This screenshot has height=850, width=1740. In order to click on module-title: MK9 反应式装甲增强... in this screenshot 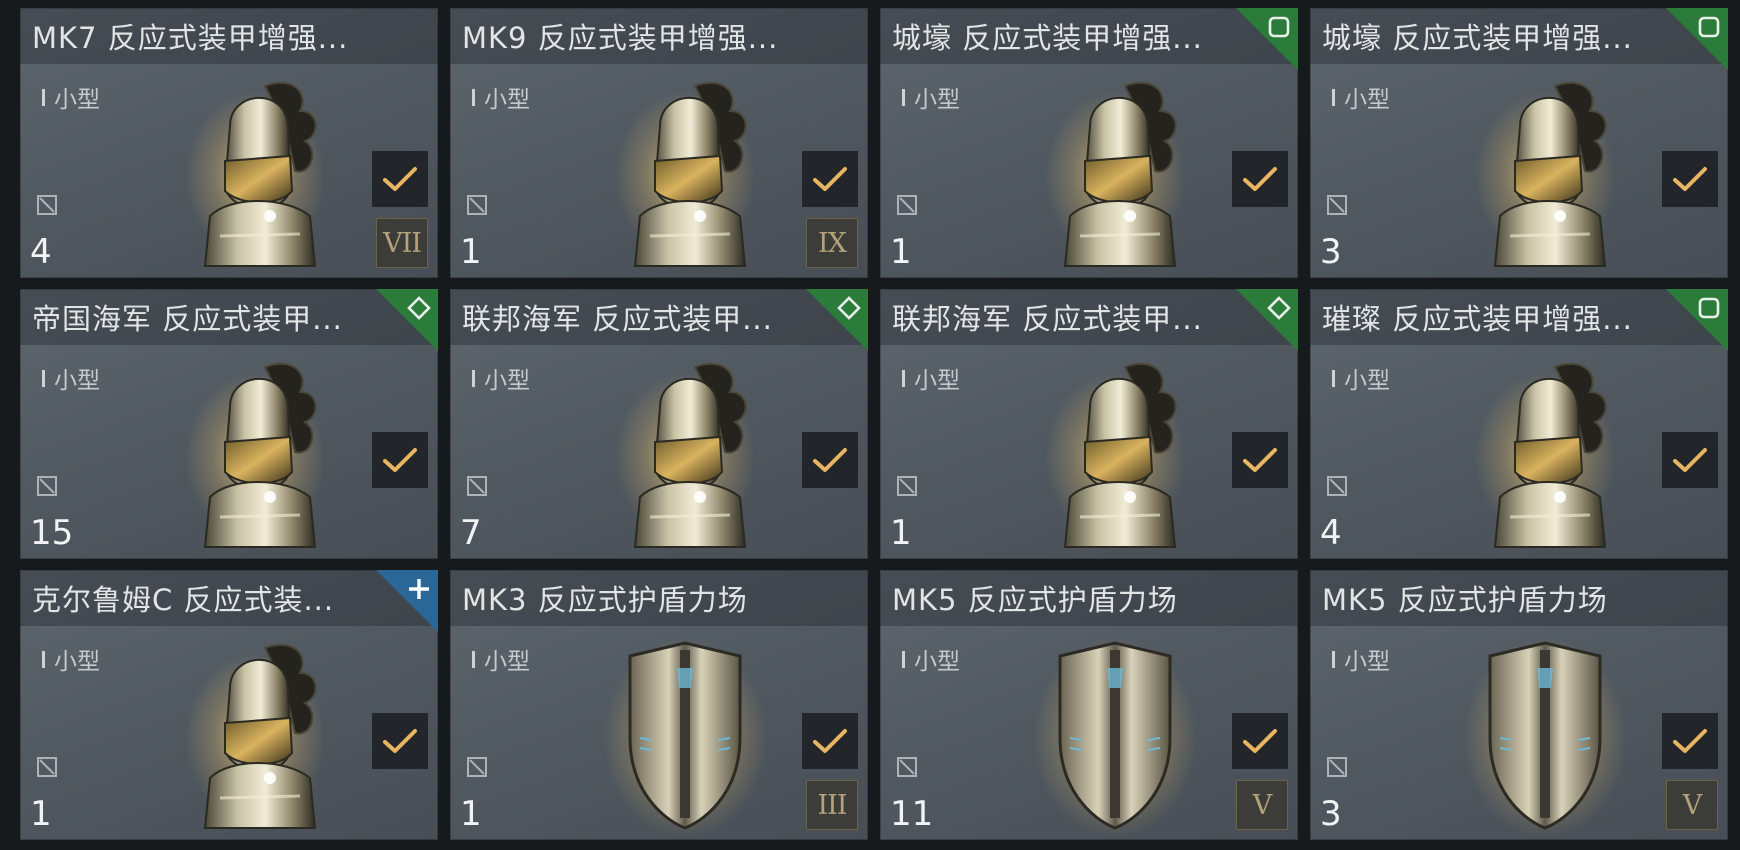, I will do `click(659, 36)`.